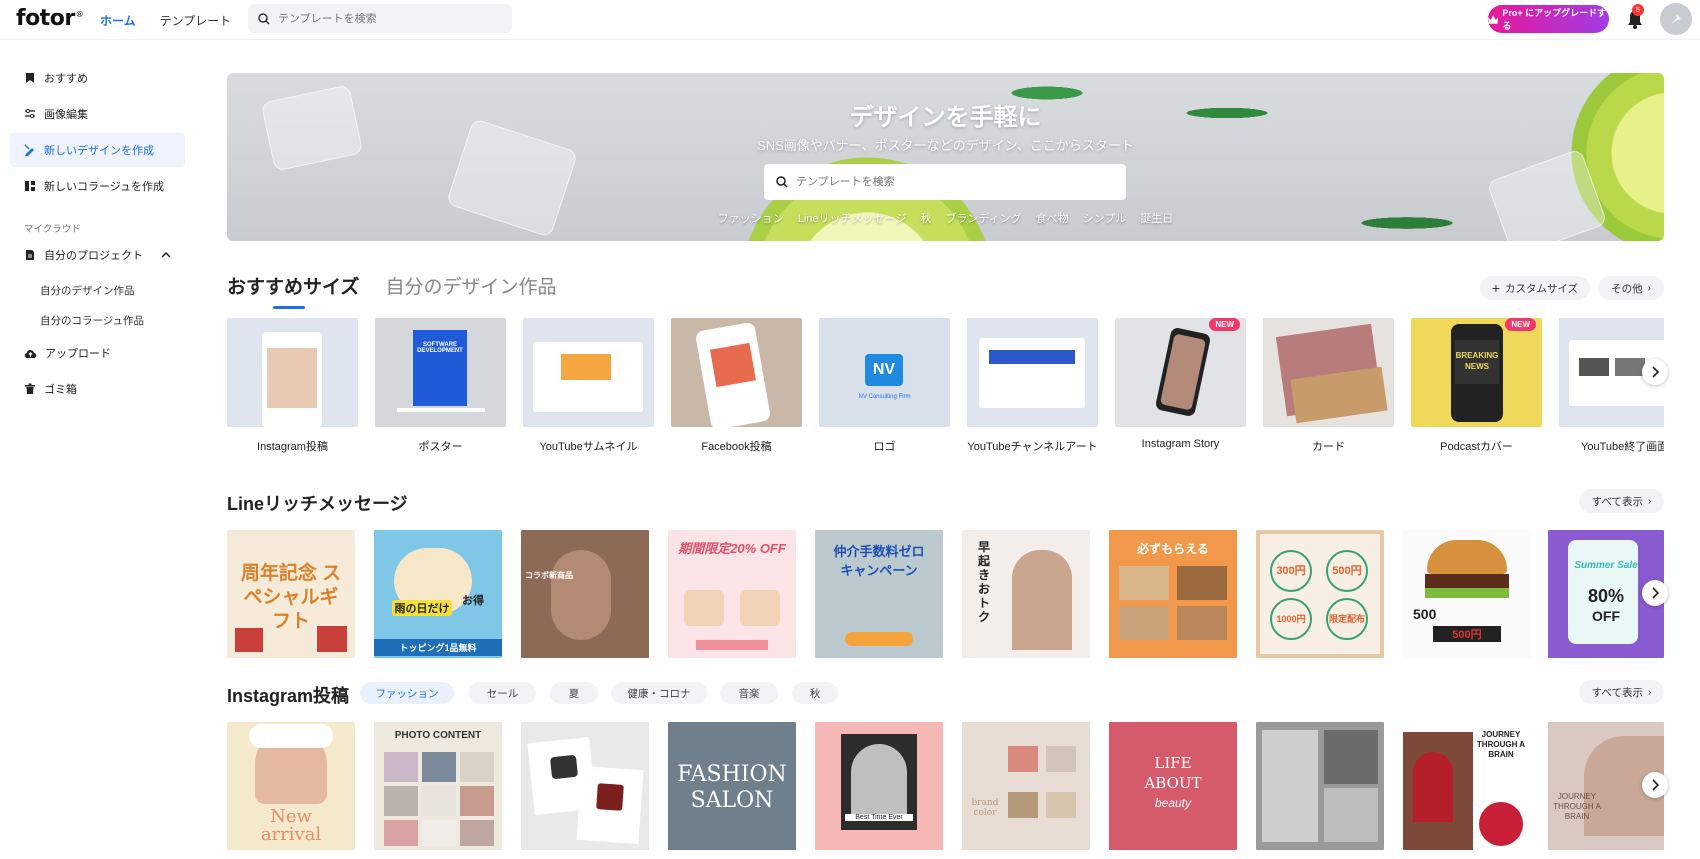 This screenshot has height=859, width=1700. Describe the element at coordinates (407, 693) in the screenshot. I see `chip-fashion: ファッション` at that location.